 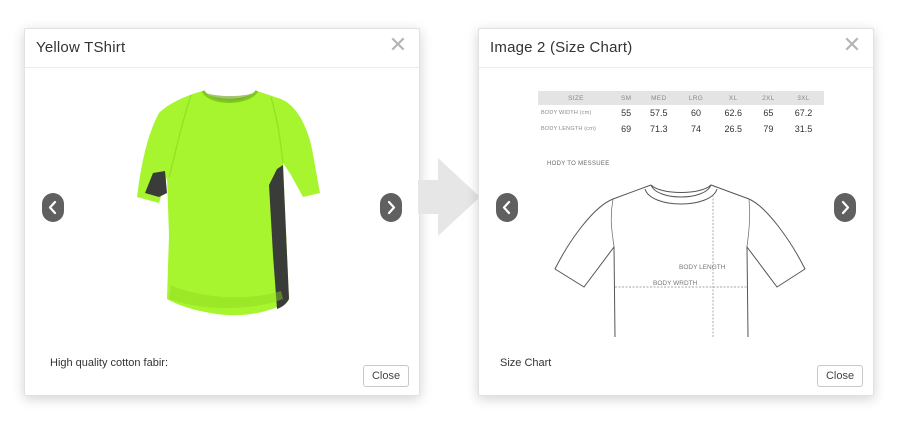 What do you see at coordinates (803, 113) in the screenshot?
I see `table-cell: 67.2` at bounding box center [803, 113].